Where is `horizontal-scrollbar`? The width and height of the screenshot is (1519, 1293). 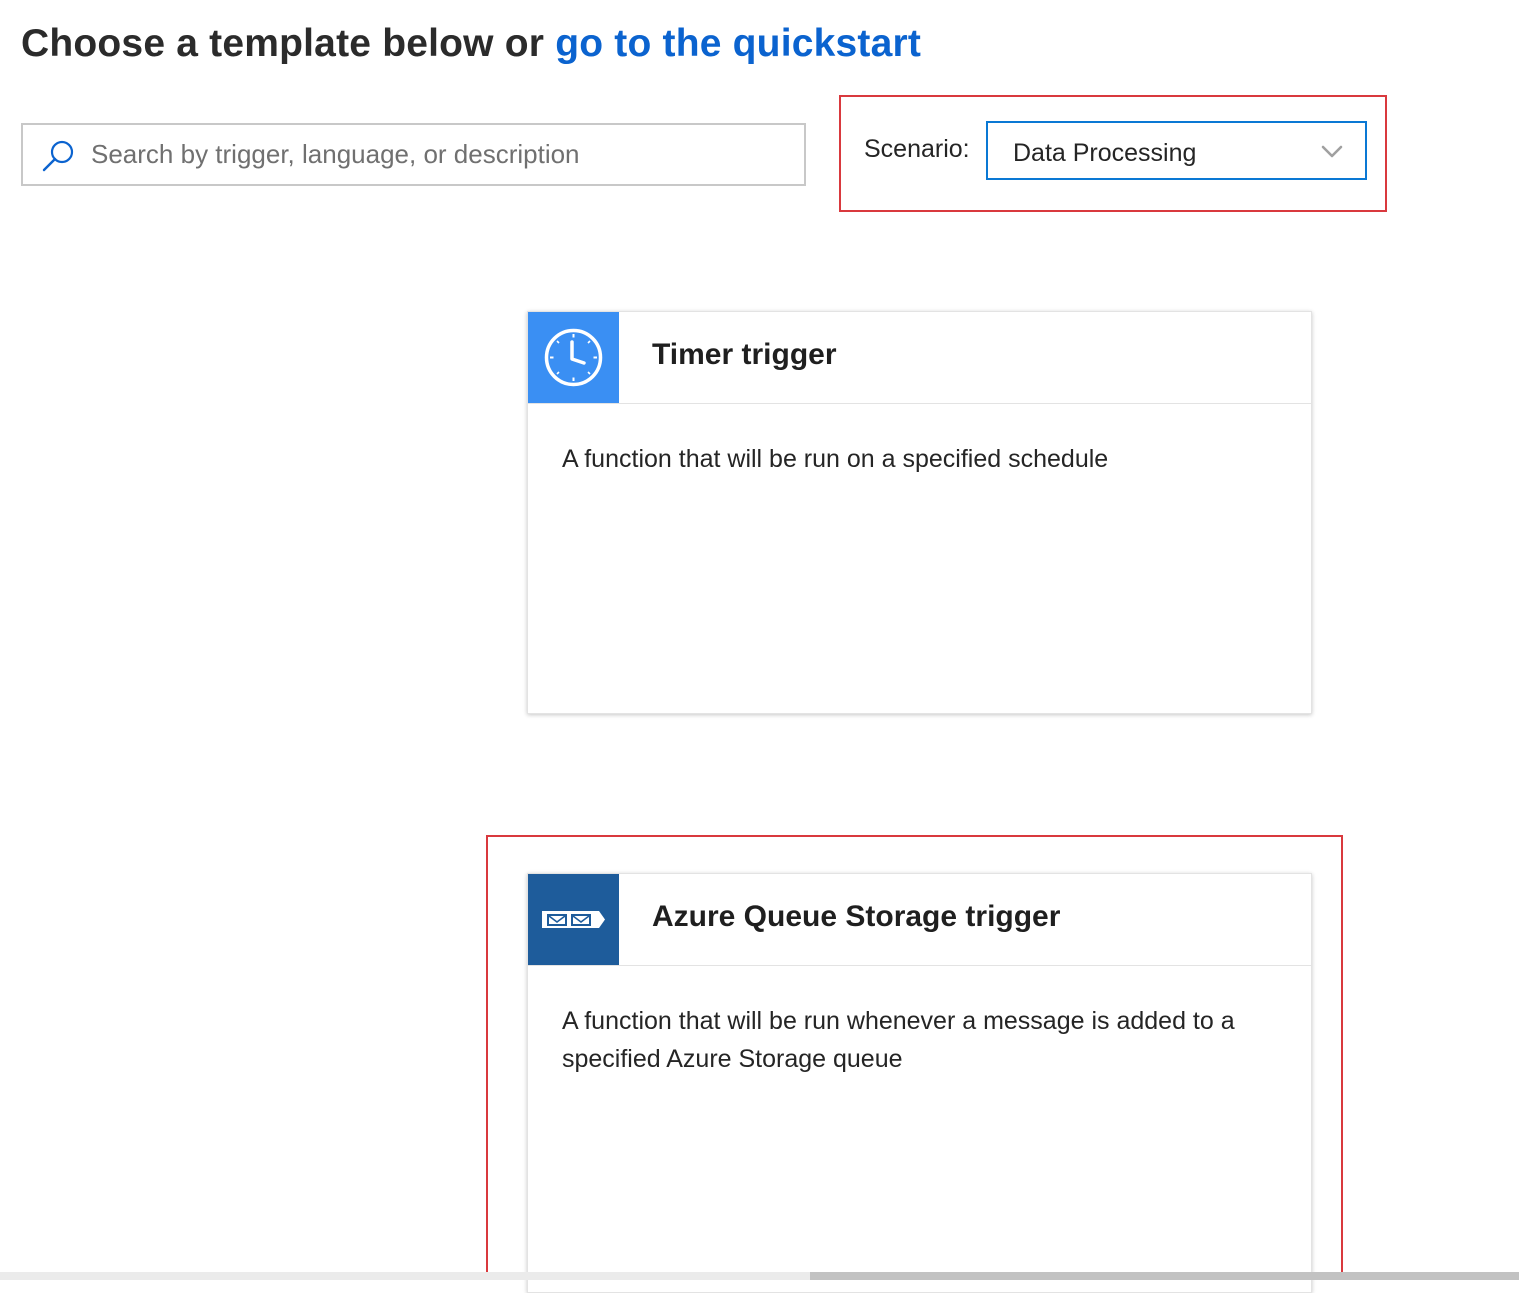 horizontal-scrollbar is located at coordinates (759, 1276).